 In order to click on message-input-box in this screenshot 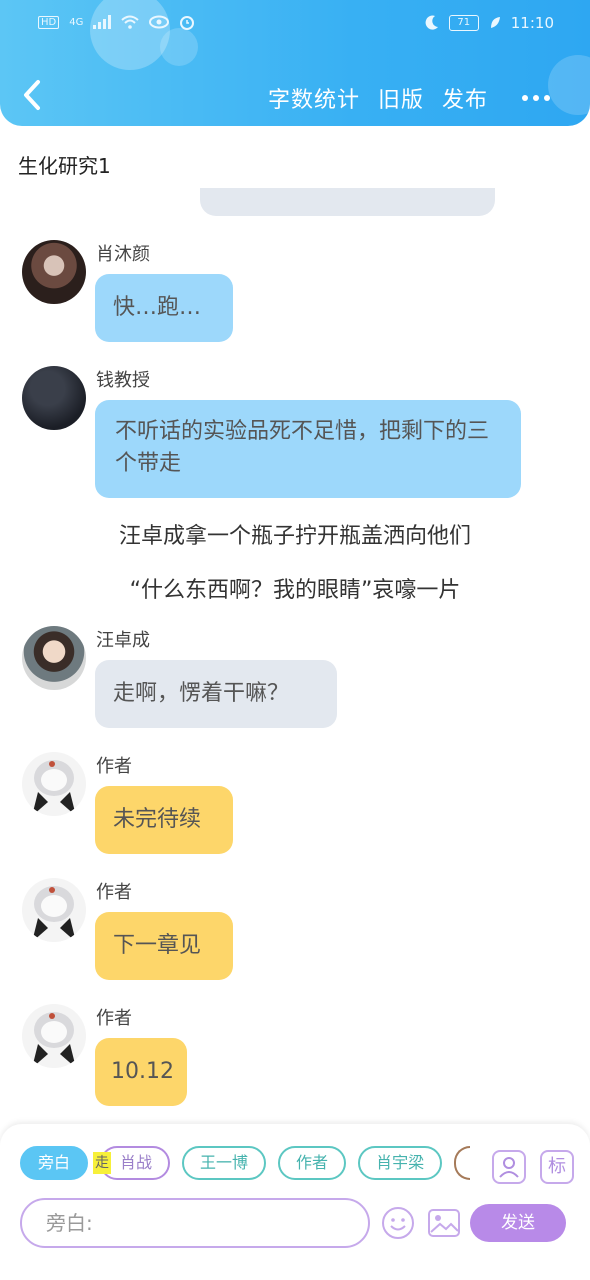, I will do `click(195, 1223)`.